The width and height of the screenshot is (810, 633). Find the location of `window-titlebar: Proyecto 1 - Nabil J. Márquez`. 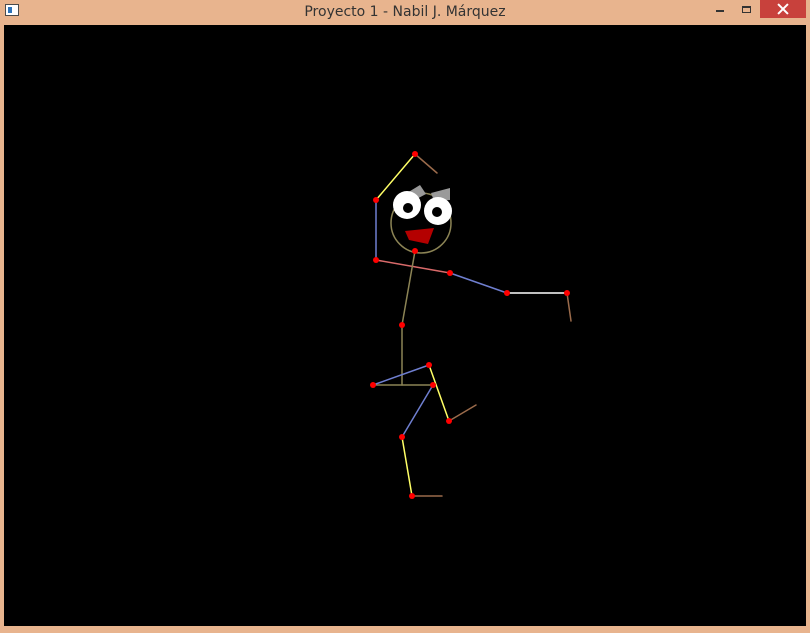

window-titlebar: Proyecto 1 - Nabil J. Márquez is located at coordinates (405, 12).